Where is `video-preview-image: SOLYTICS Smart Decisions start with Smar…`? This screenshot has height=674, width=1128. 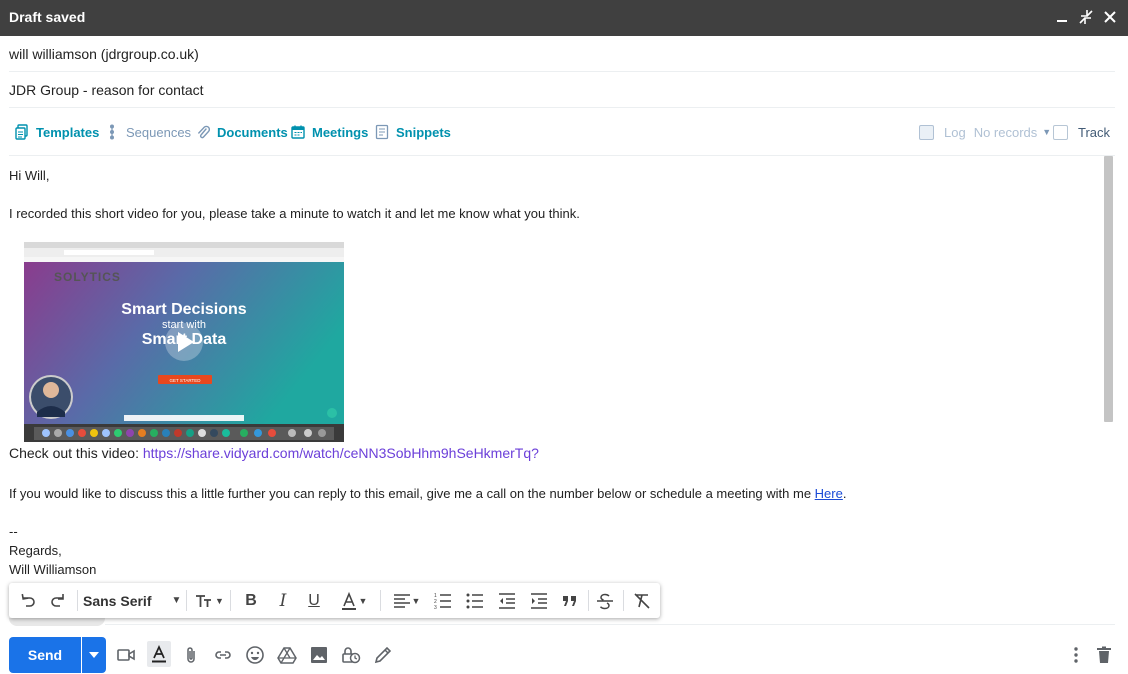
video-preview-image: SOLYTICS Smart Decisions start with Smar… is located at coordinates (184, 342).